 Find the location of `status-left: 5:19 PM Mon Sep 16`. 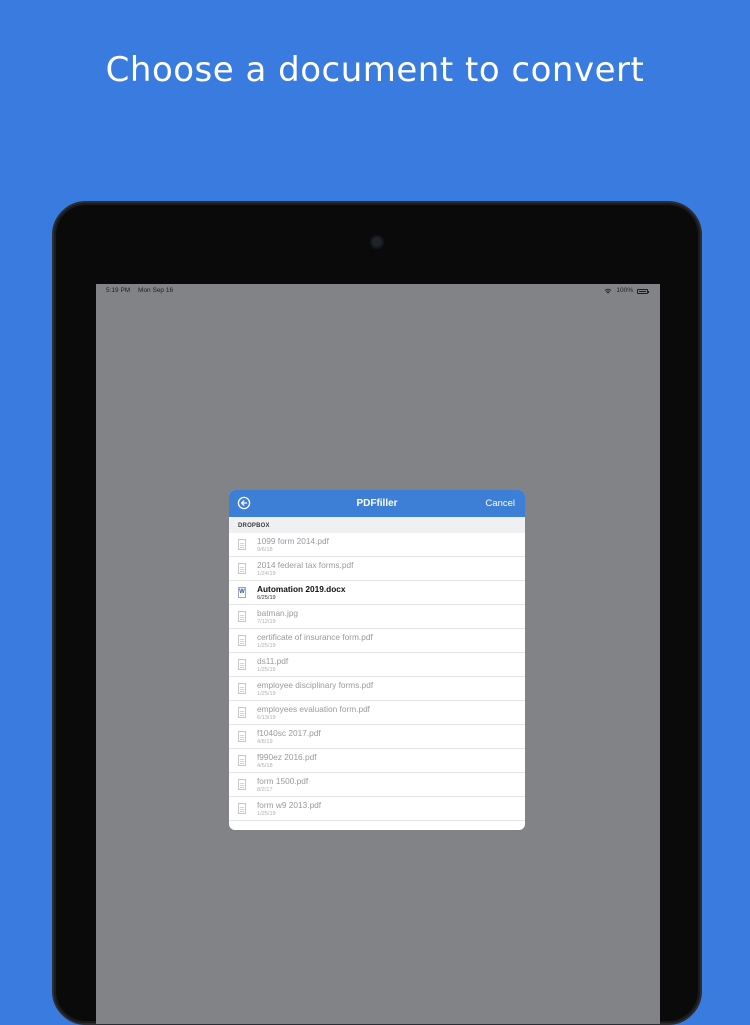

status-left: 5:19 PM Mon Sep 16 is located at coordinates (142, 291).